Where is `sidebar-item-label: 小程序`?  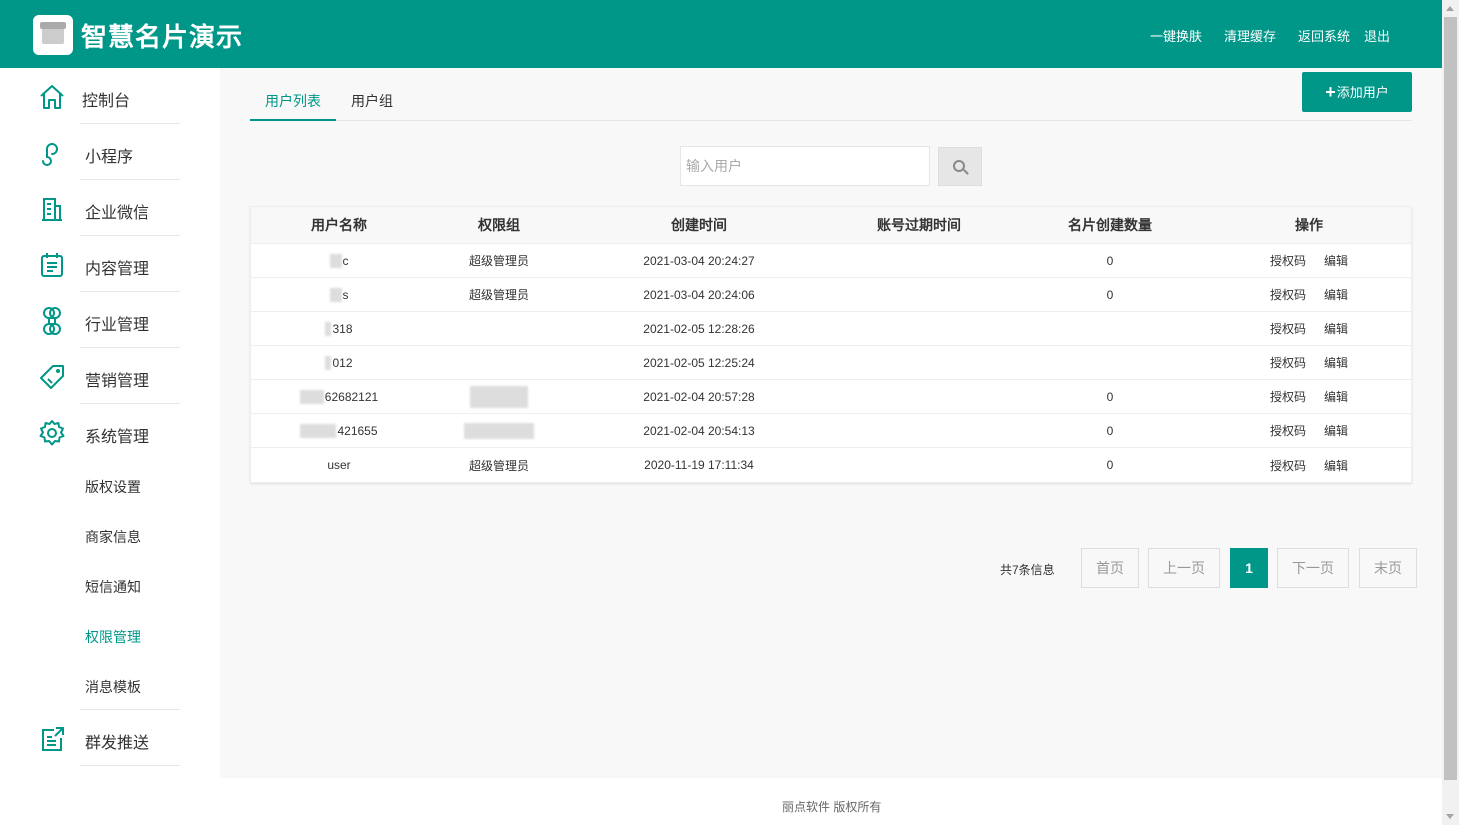 sidebar-item-label: 小程序 is located at coordinates (109, 157).